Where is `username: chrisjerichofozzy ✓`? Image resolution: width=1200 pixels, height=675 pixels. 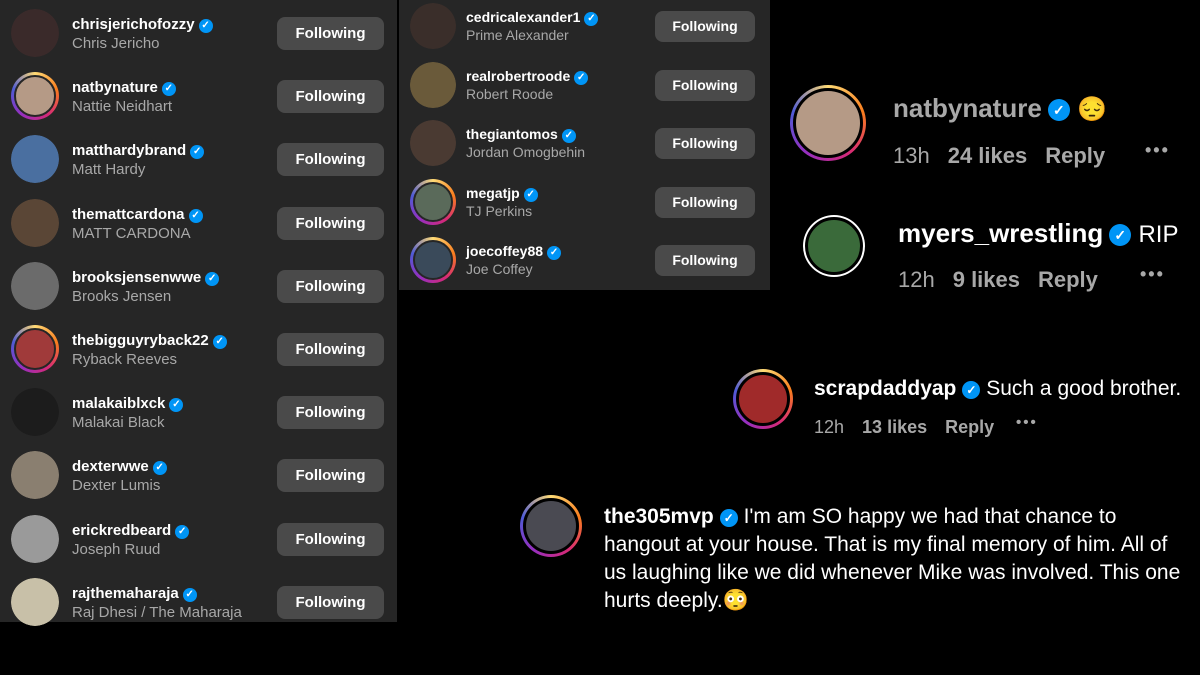 username: chrisjerichofozzy ✓ is located at coordinates (142, 24).